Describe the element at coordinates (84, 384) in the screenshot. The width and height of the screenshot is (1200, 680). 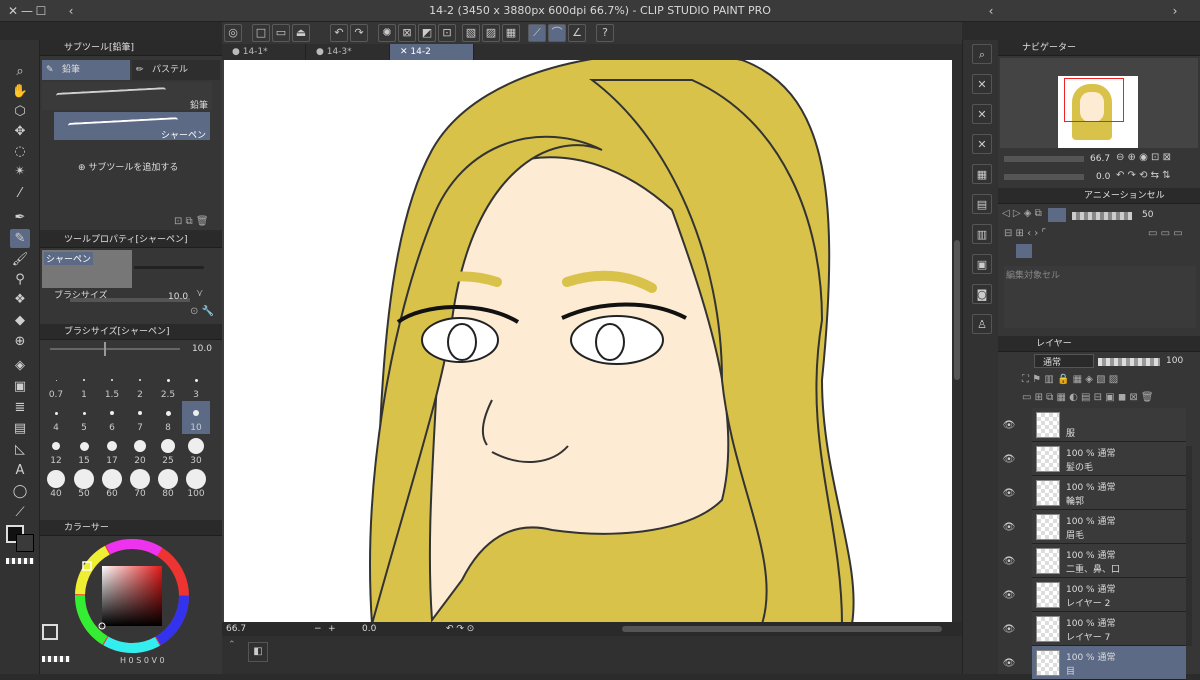
I see `brush-size-option: 1` at that location.